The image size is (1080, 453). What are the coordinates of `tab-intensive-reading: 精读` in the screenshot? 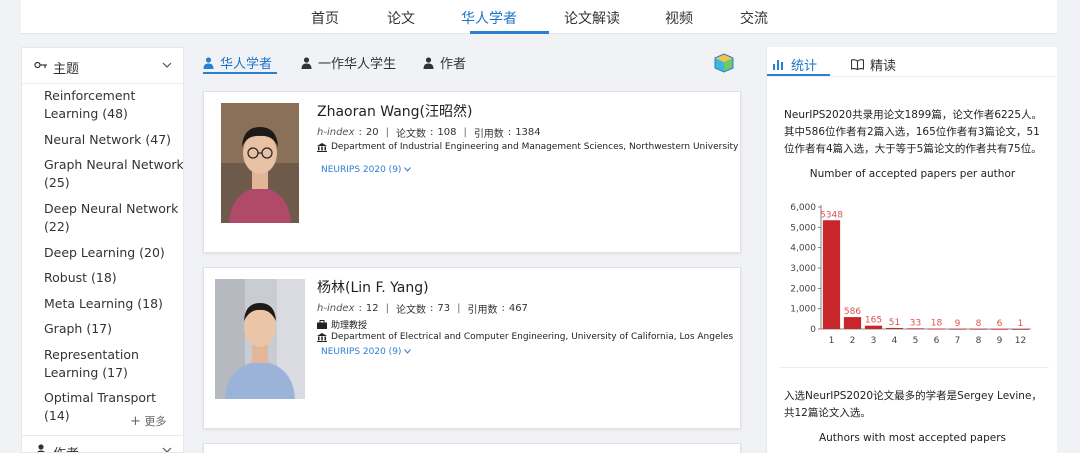 It's located at (873, 64).